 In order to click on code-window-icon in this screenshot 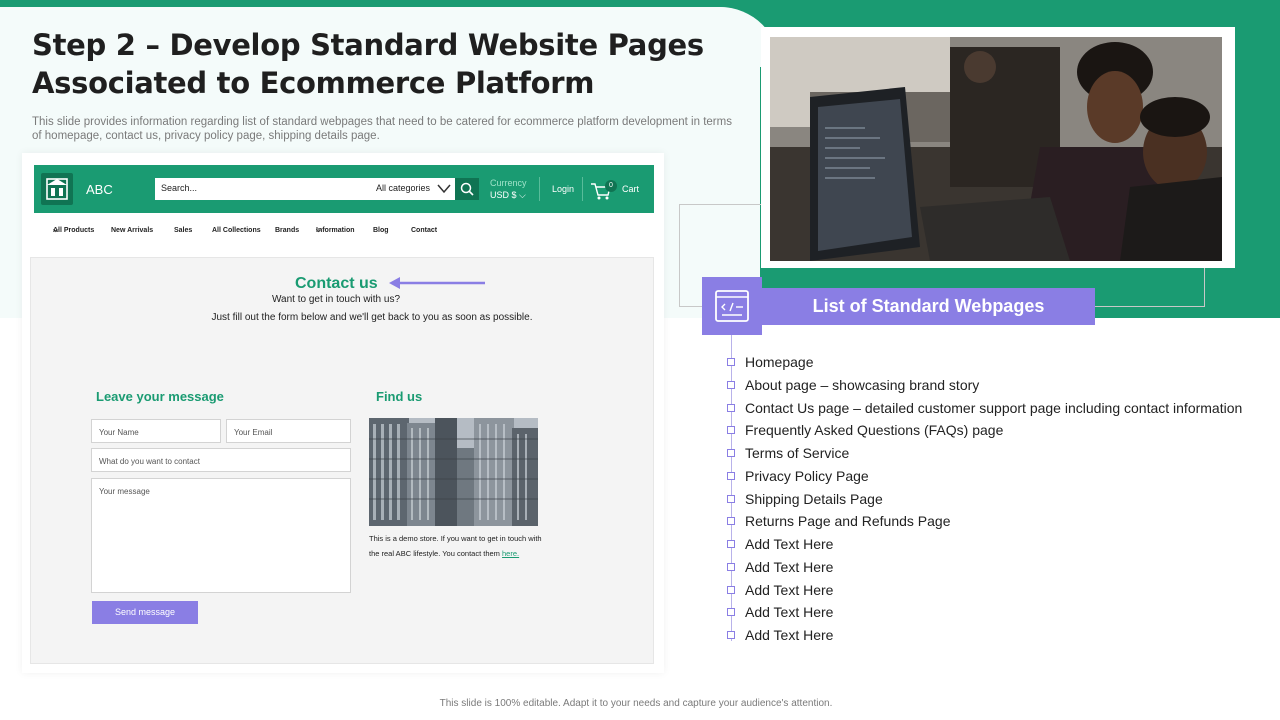, I will do `click(732, 306)`.